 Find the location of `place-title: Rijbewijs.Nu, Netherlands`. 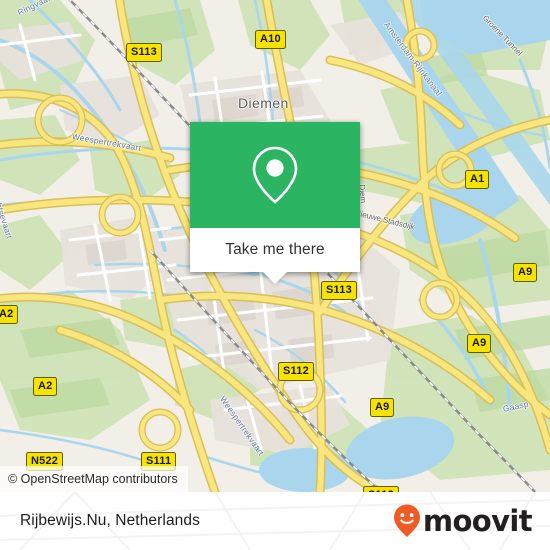

place-title: Rijbewijs.Nu, Netherlands is located at coordinates (110, 520).